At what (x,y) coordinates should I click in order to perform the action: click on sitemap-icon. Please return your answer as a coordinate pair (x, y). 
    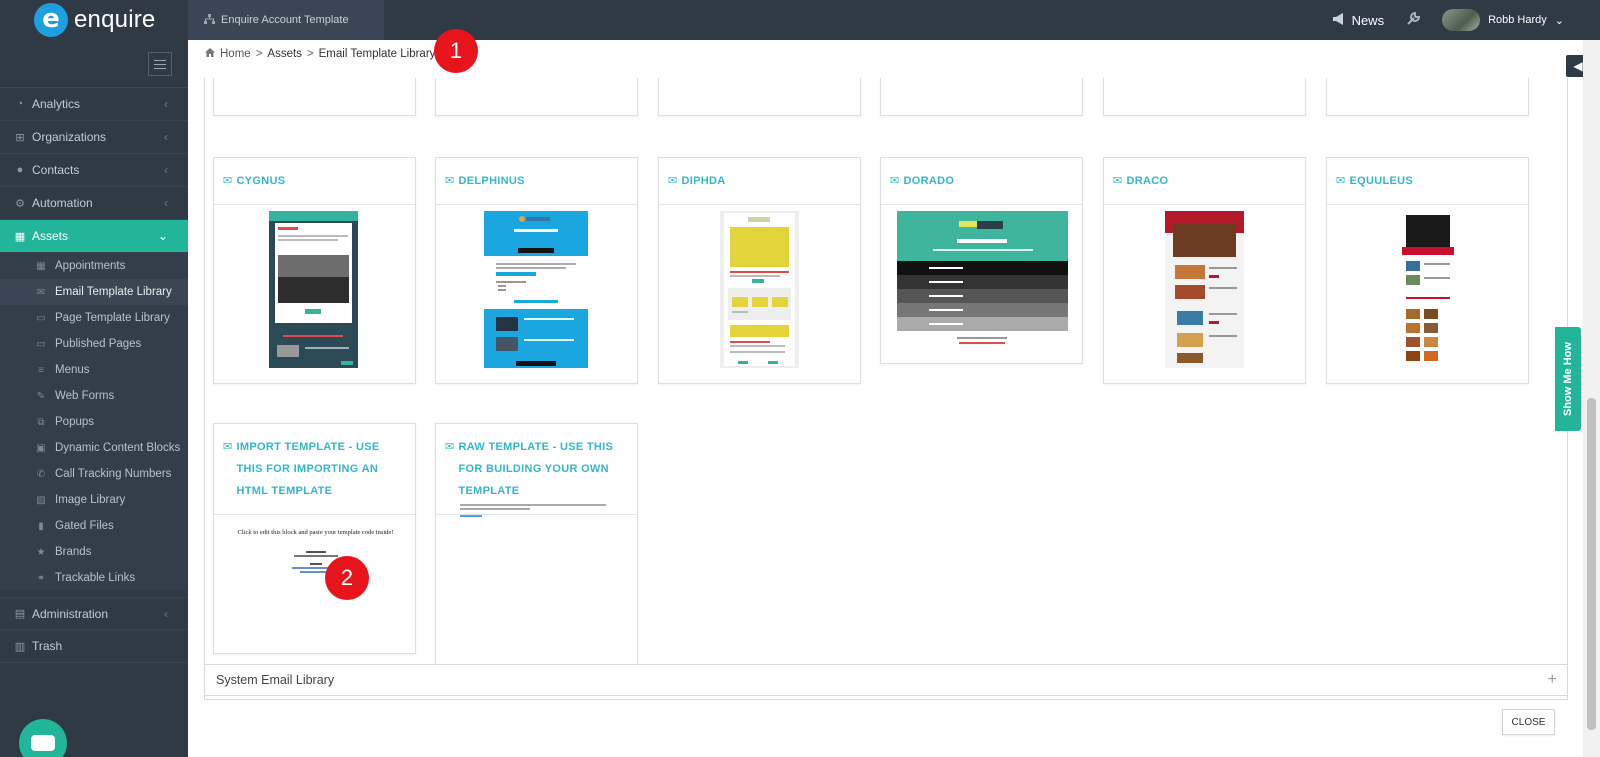
    Looking at the image, I should click on (209, 20).